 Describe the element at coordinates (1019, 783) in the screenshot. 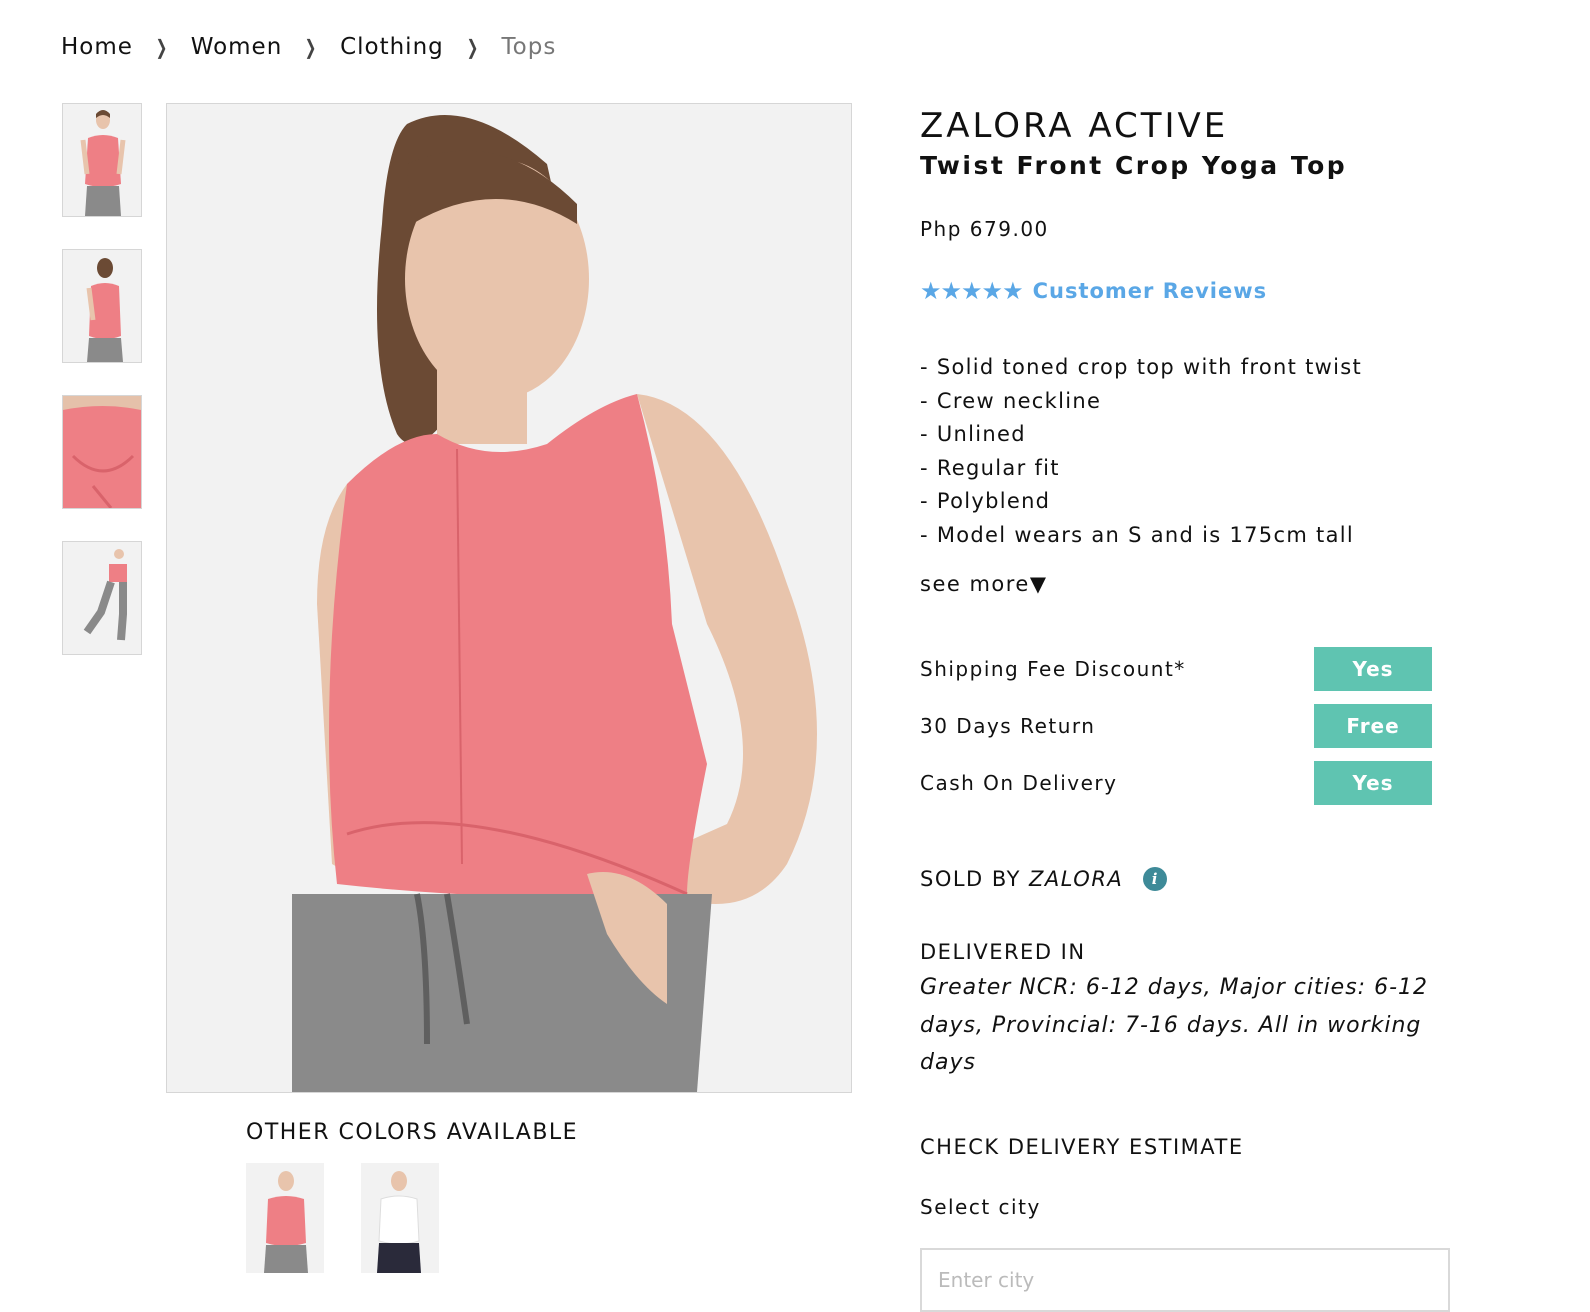

I see `feature-label: Cash On Delivery` at that location.